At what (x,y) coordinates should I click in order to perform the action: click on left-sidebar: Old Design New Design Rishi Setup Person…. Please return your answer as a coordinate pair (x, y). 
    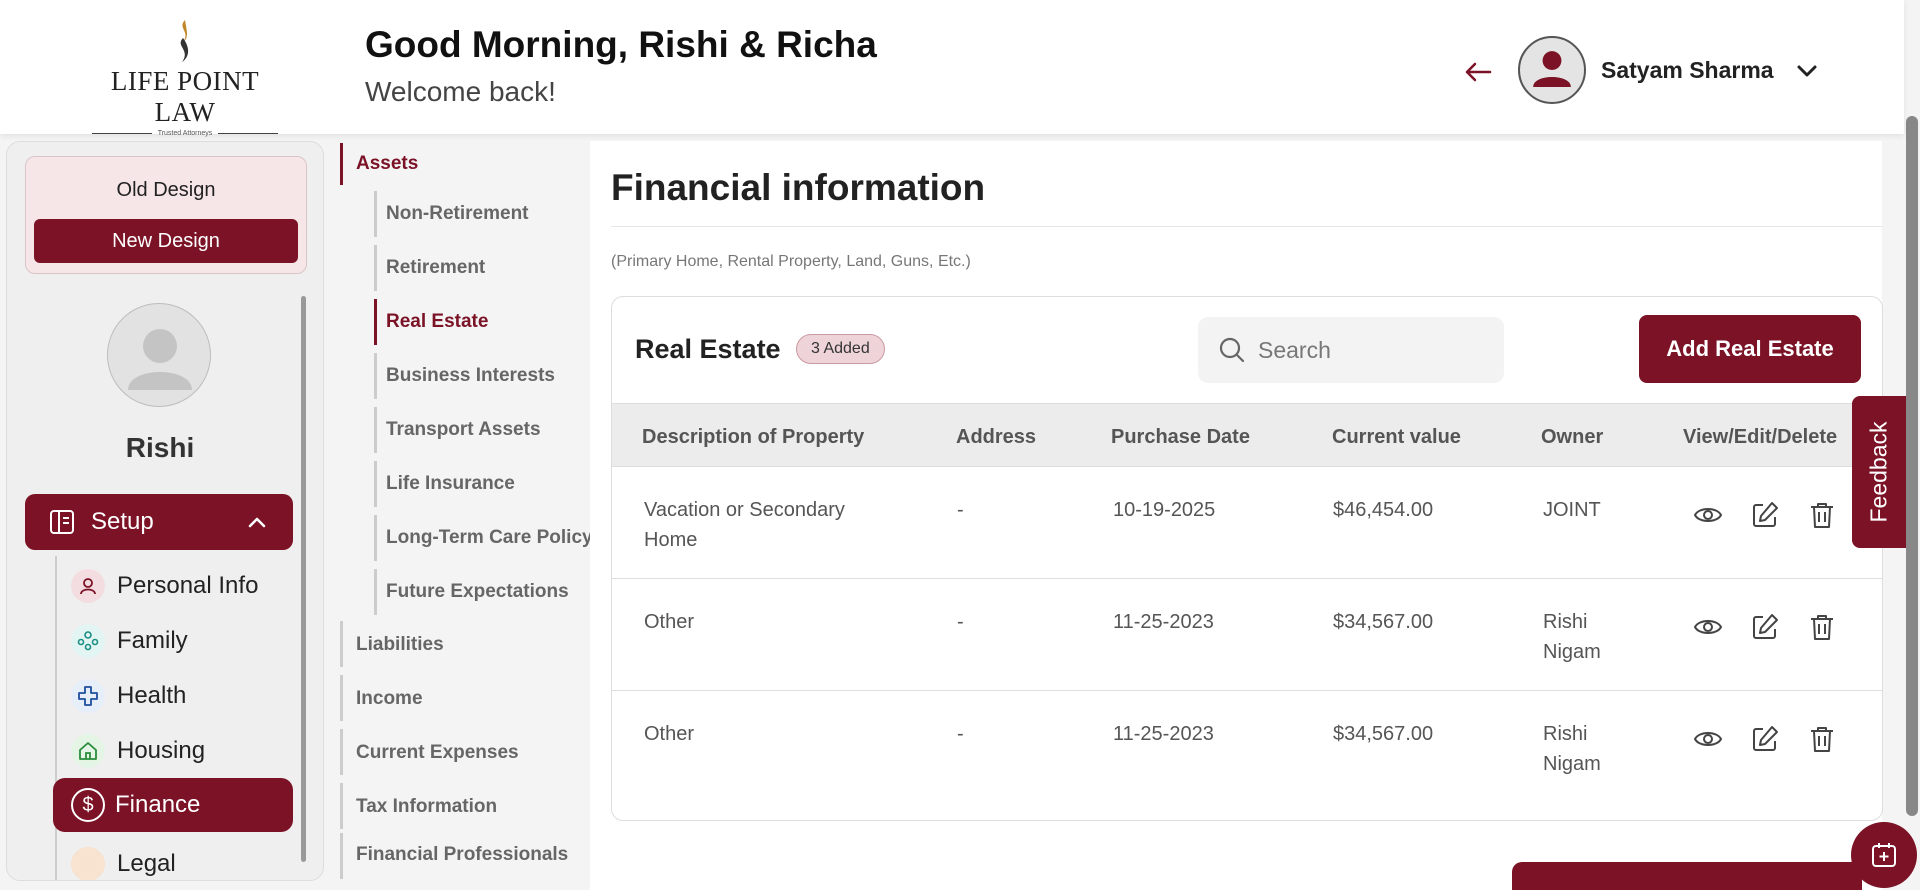
    Looking at the image, I should click on (165, 511).